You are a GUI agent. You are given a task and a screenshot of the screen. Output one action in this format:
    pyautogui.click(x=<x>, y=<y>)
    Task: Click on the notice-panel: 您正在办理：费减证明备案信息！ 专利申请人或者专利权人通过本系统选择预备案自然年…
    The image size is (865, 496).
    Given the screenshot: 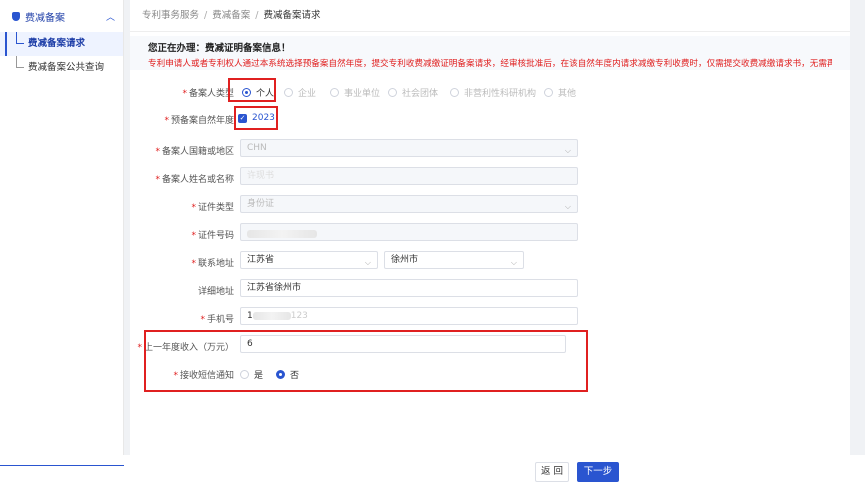 What is the action you would take?
    pyautogui.click(x=490, y=53)
    